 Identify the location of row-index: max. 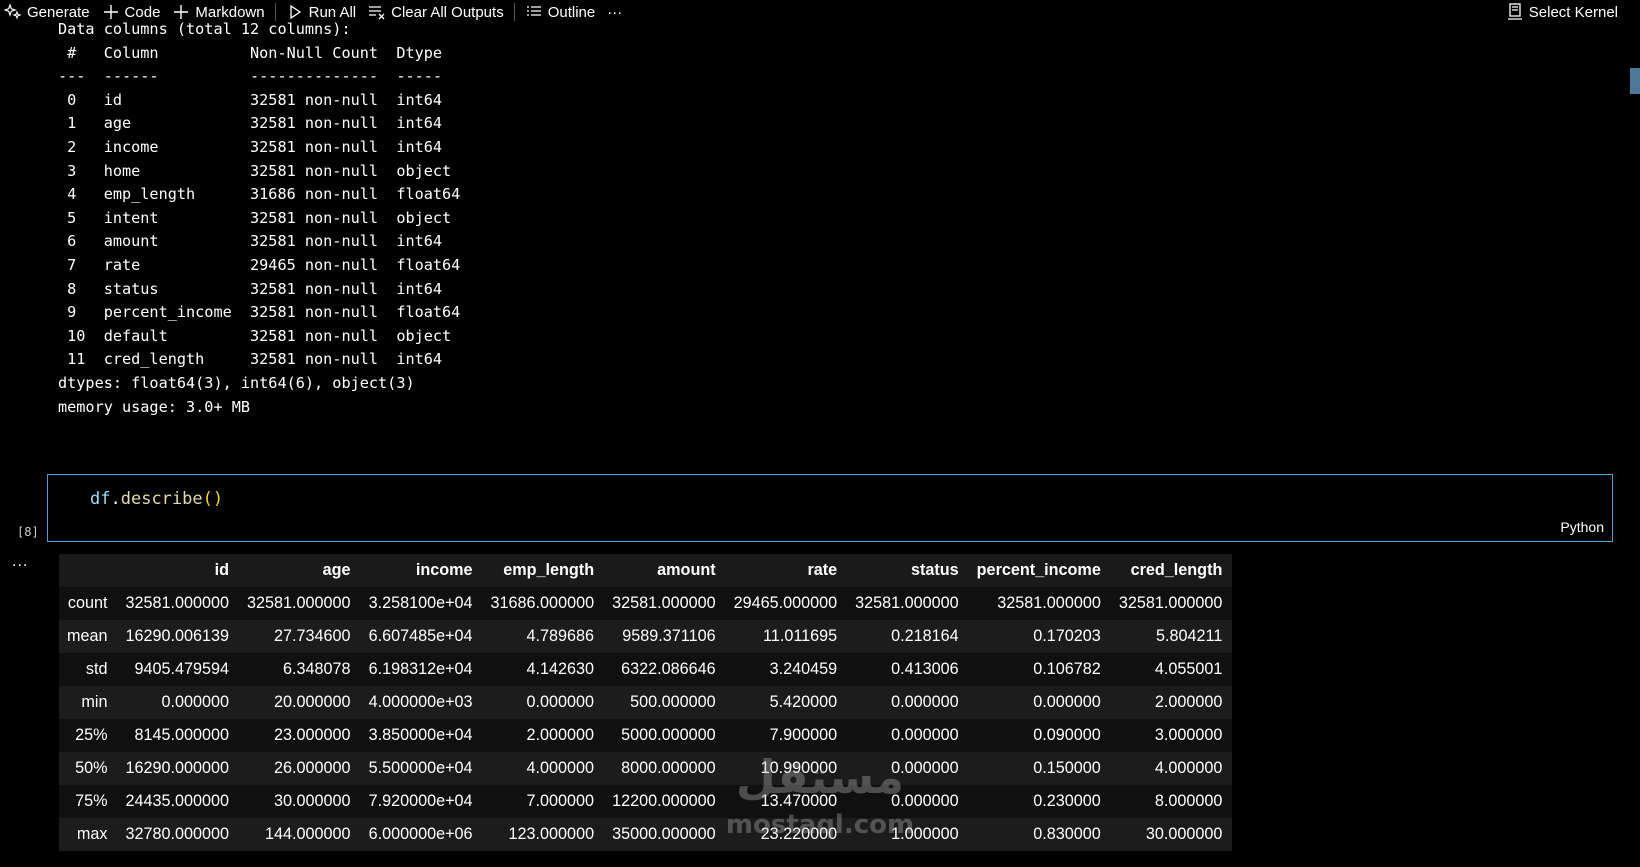
(92, 834).